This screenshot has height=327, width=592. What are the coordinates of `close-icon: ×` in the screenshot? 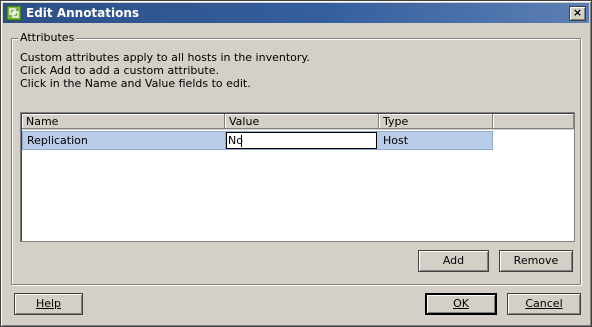 It's located at (577, 12).